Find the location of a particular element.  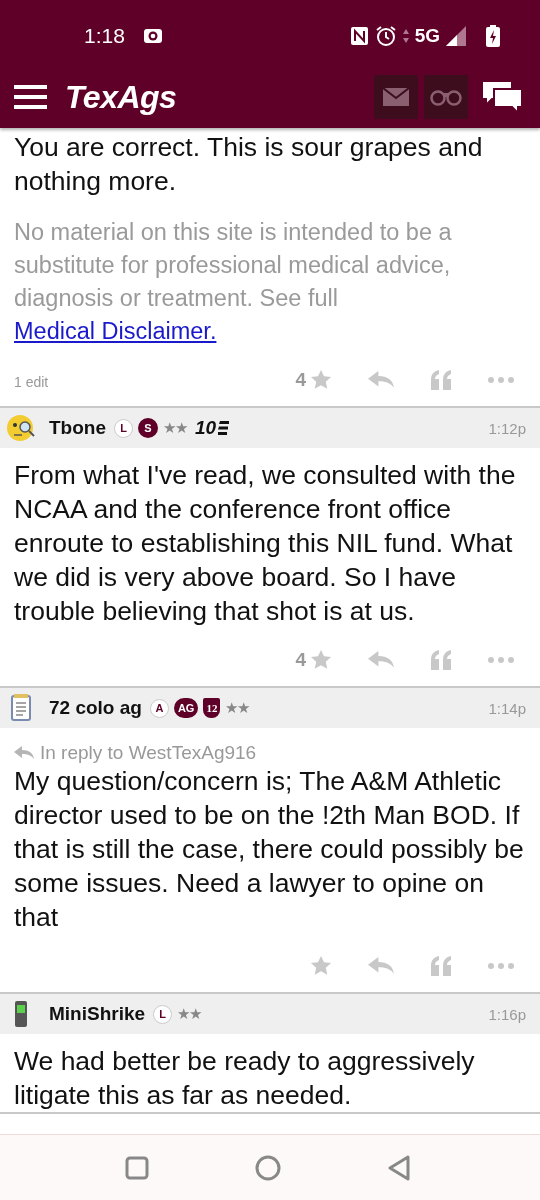

mail-icon is located at coordinates (396, 97).